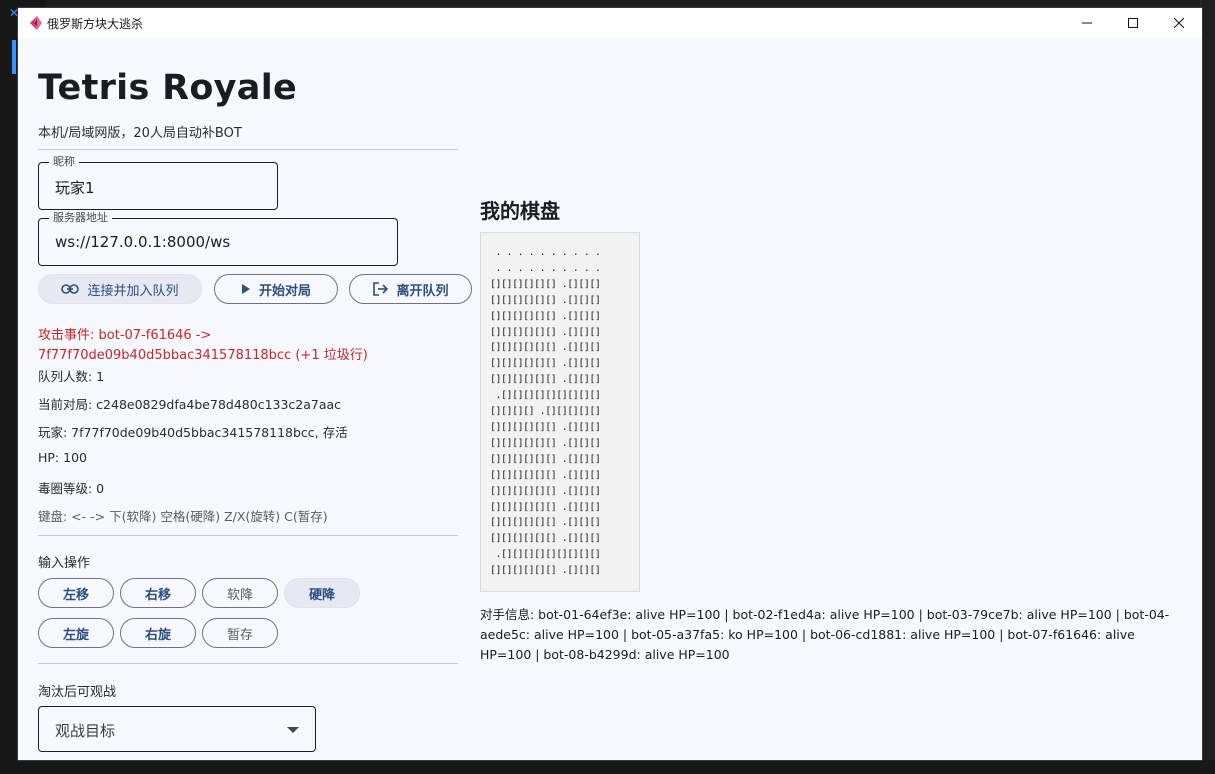  I want to click on move-right-button: 右移, so click(158, 593).